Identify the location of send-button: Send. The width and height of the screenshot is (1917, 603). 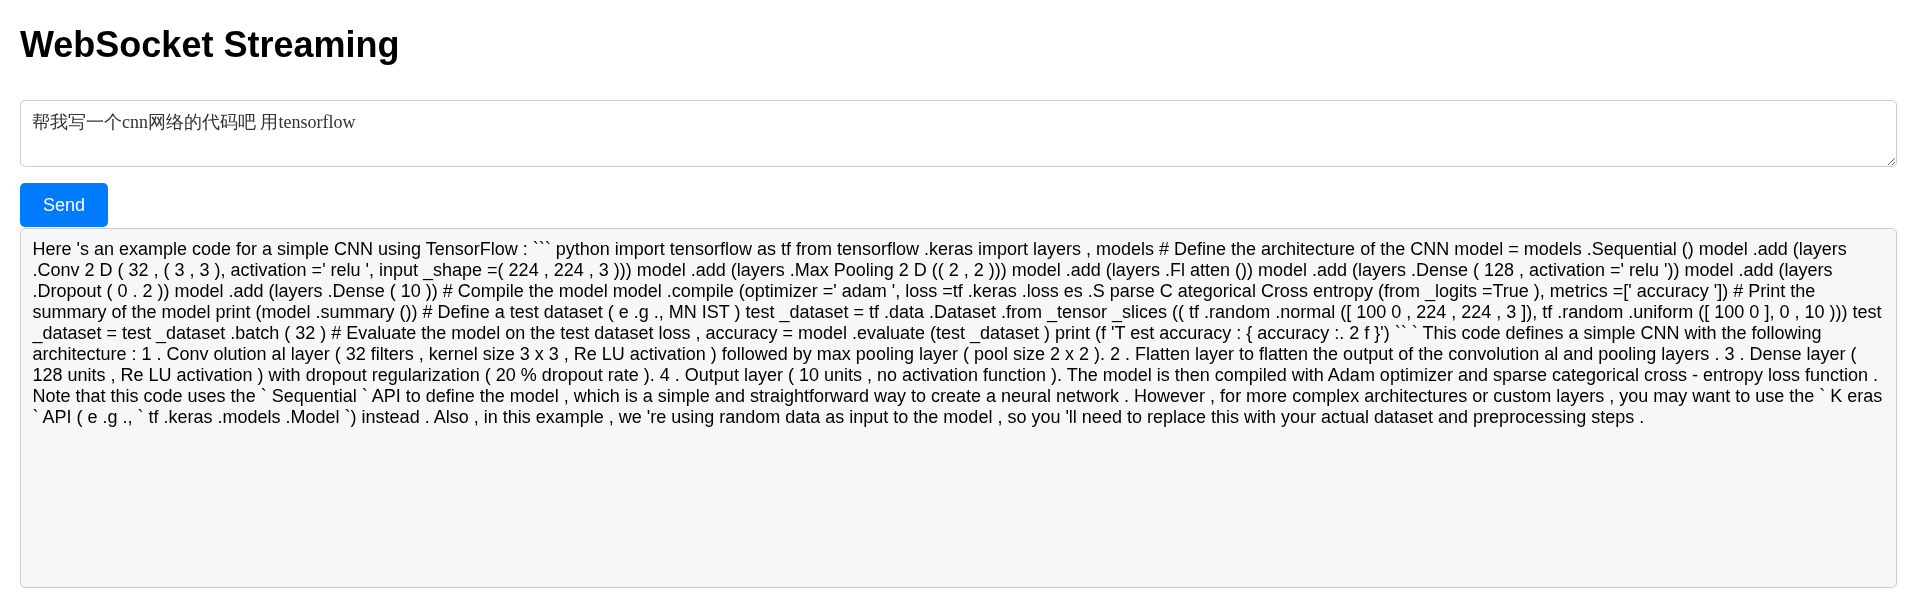
(64, 205).